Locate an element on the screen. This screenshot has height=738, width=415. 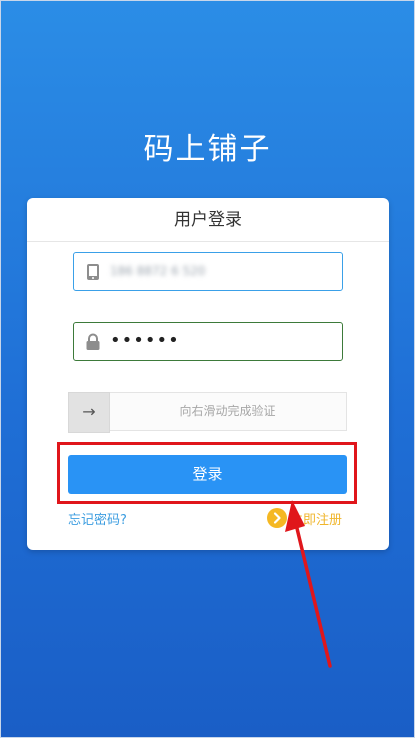
lock-icon is located at coordinates (93, 341).